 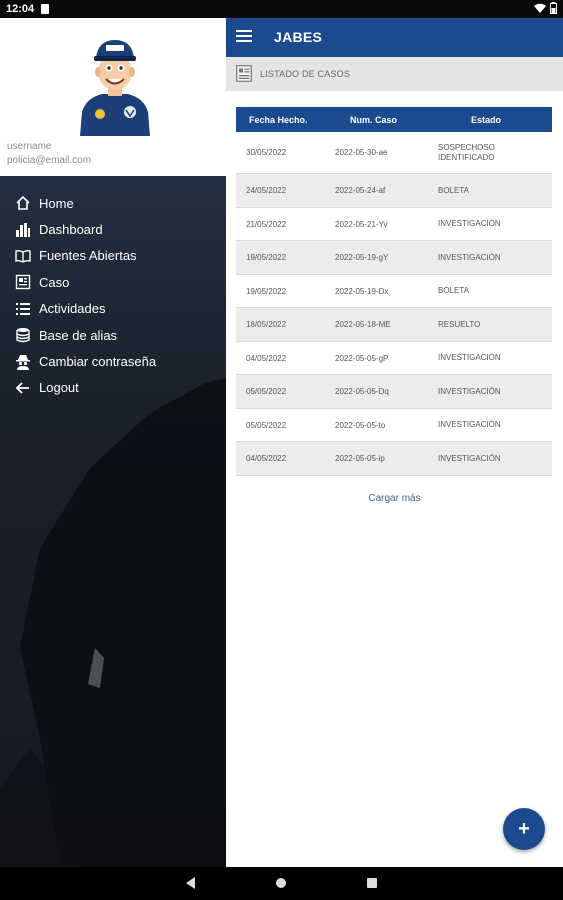 What do you see at coordinates (394, 74) in the screenshot?
I see `section-header: LISTADO DE CASOS` at bounding box center [394, 74].